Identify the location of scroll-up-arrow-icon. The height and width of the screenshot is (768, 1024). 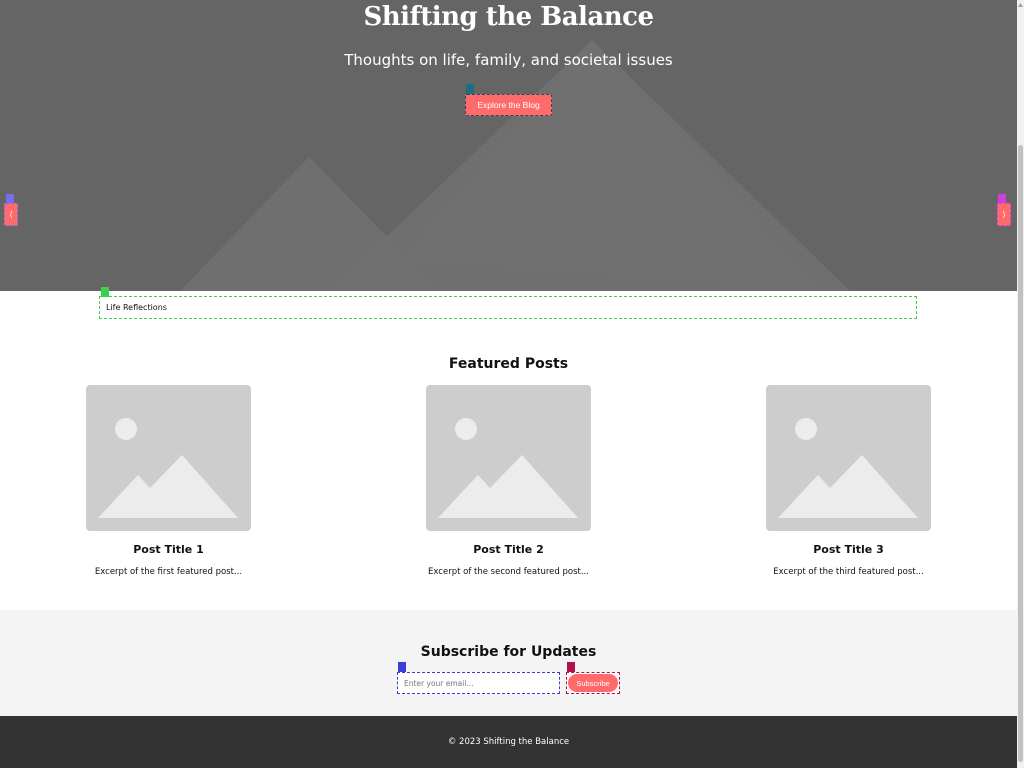
(1020, 5).